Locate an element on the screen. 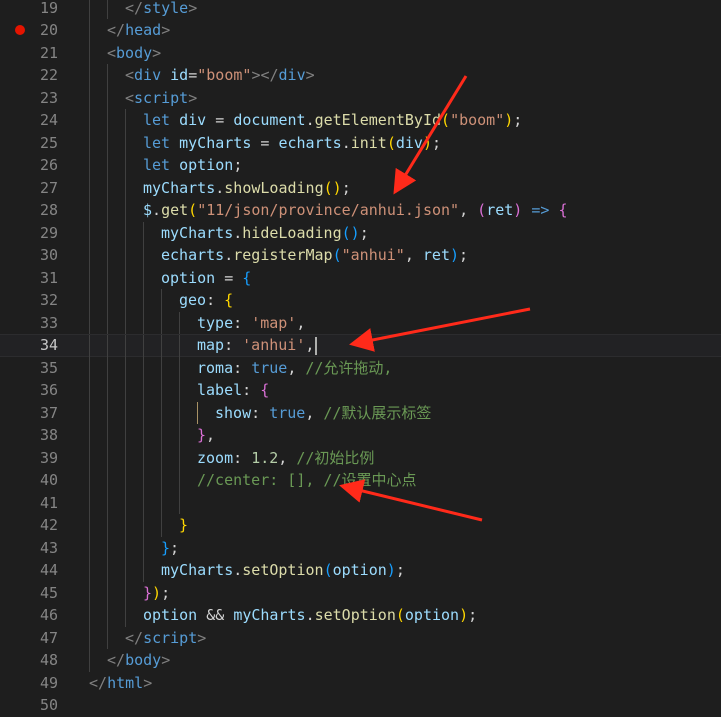 The width and height of the screenshot is (721, 717). code-token: { is located at coordinates (229, 300).